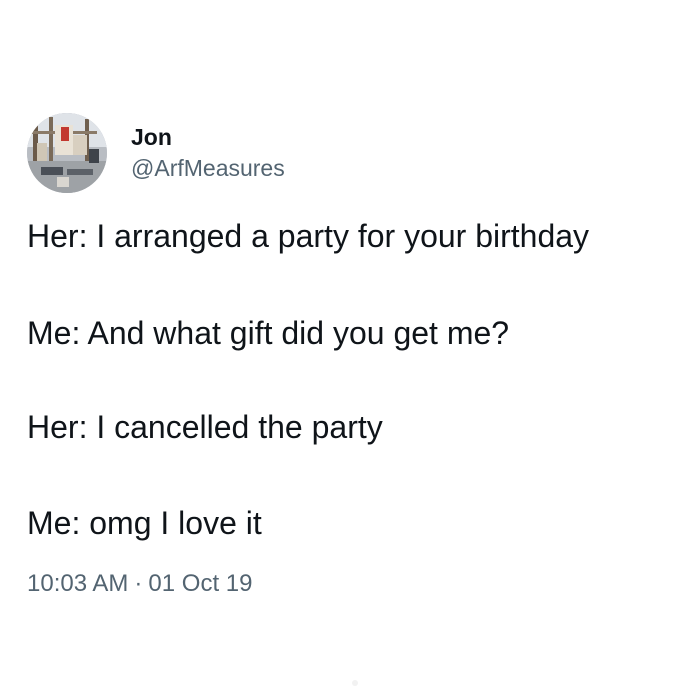  I want to click on page-indicator-dot, so click(355, 683).